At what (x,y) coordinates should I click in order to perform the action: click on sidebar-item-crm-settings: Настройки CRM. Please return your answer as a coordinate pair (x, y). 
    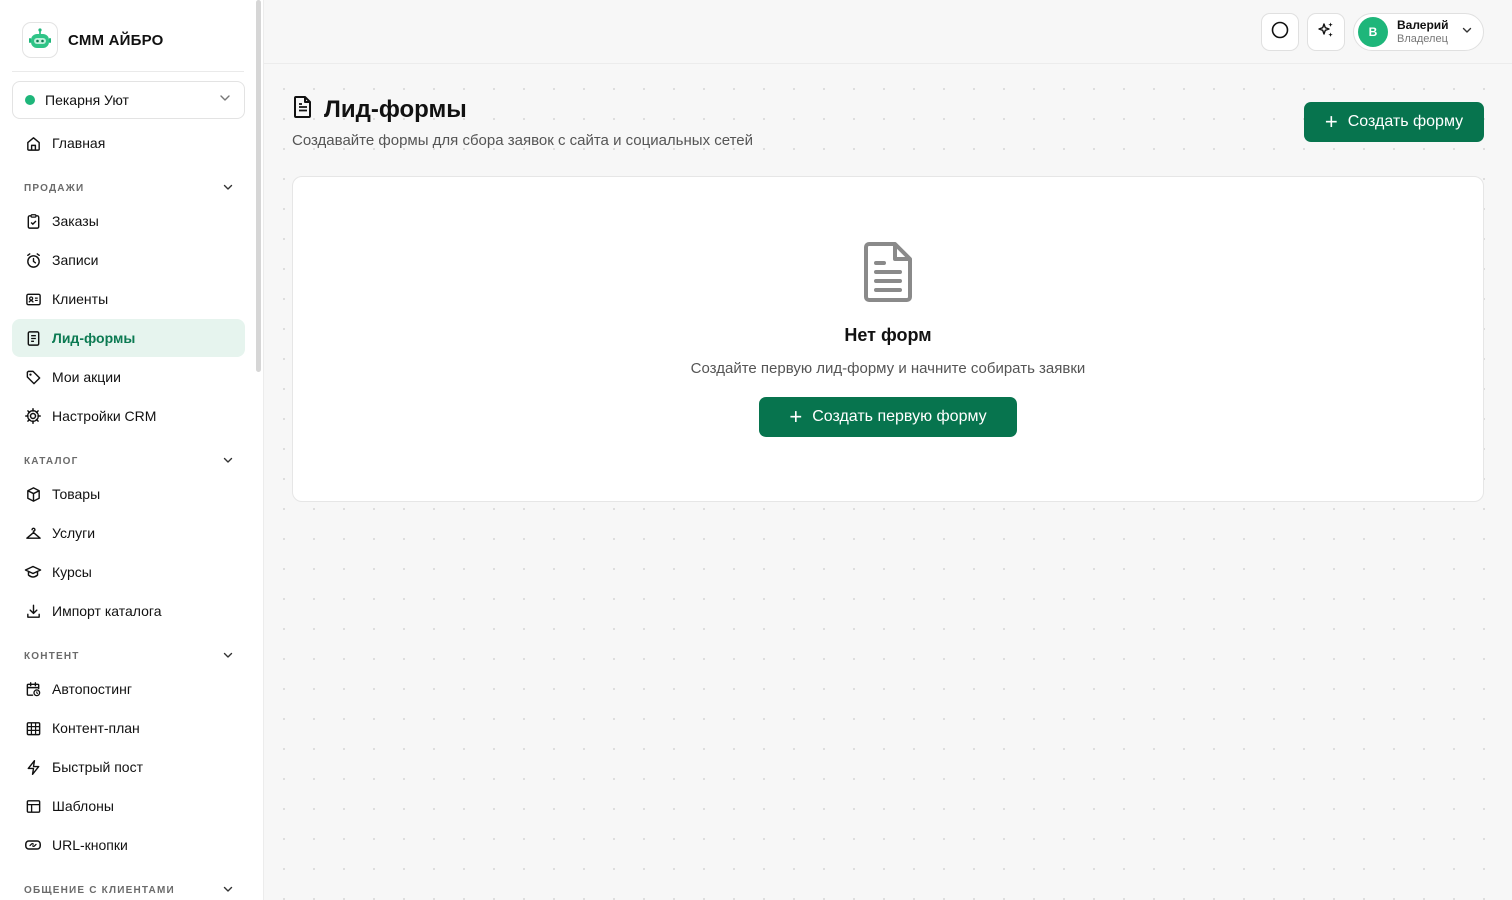
    Looking at the image, I should click on (128, 416).